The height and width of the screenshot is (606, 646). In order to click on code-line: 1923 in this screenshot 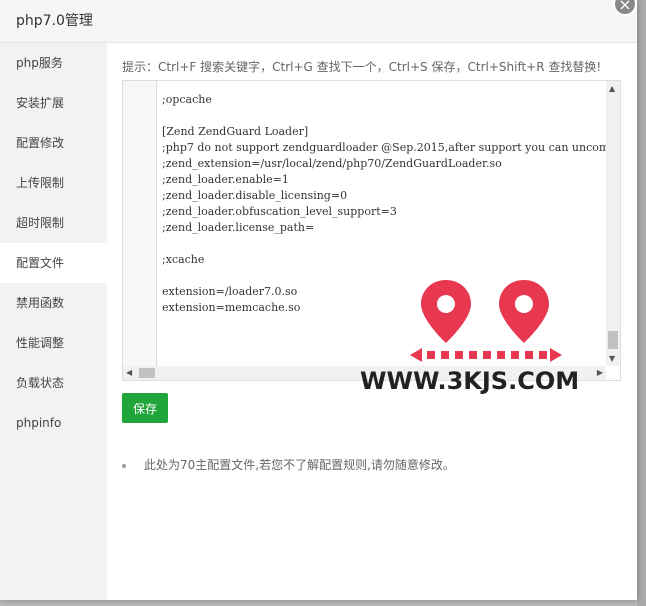, I will do `click(381, 86)`.